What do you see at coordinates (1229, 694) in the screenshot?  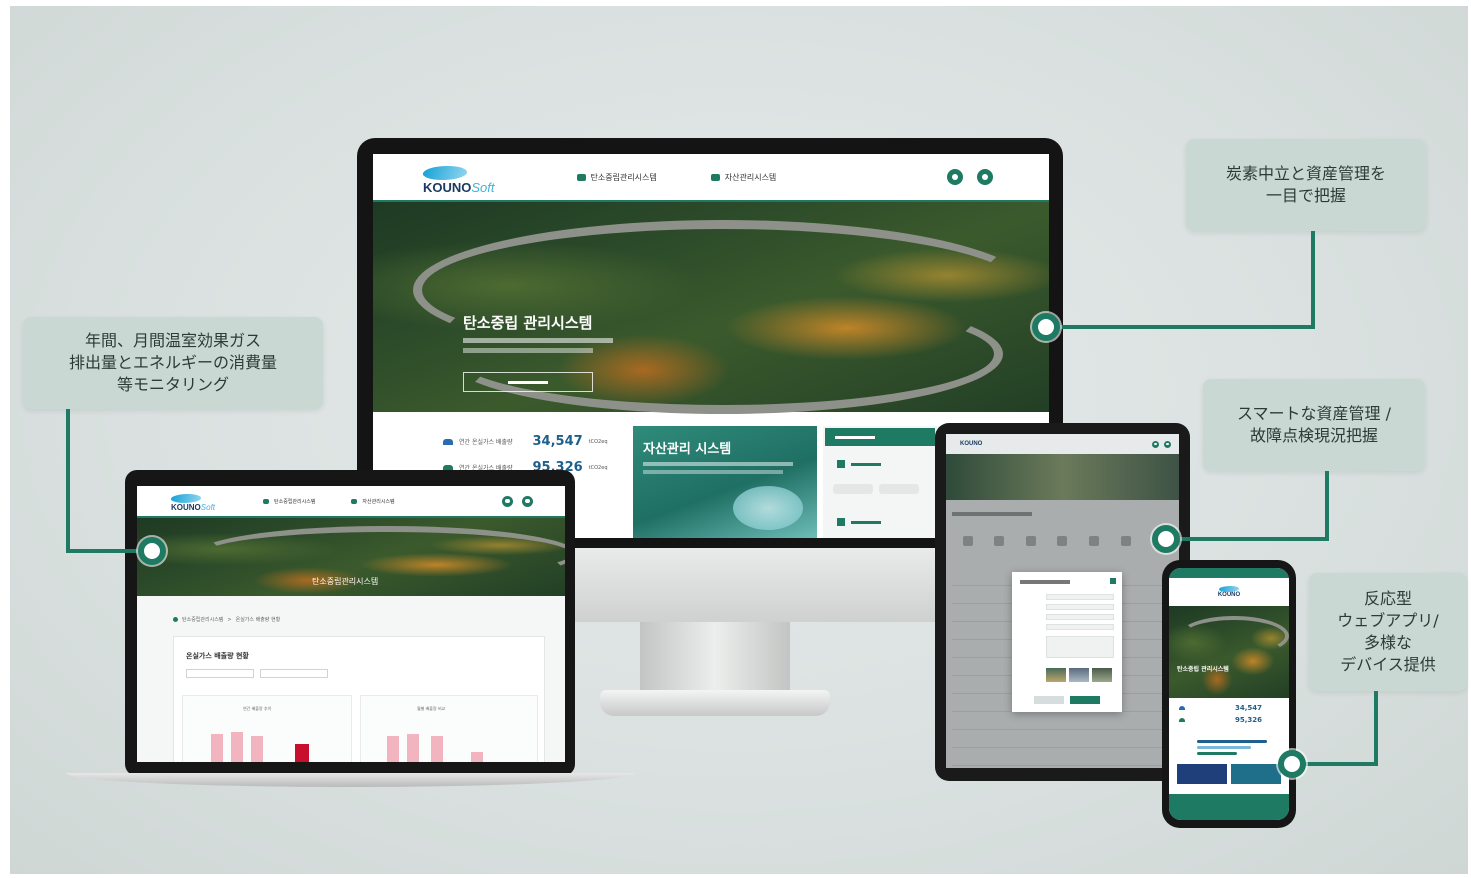 I see `phone-screen: KOUNO 탄소중립 관리시스템 34,547 95,326` at bounding box center [1229, 694].